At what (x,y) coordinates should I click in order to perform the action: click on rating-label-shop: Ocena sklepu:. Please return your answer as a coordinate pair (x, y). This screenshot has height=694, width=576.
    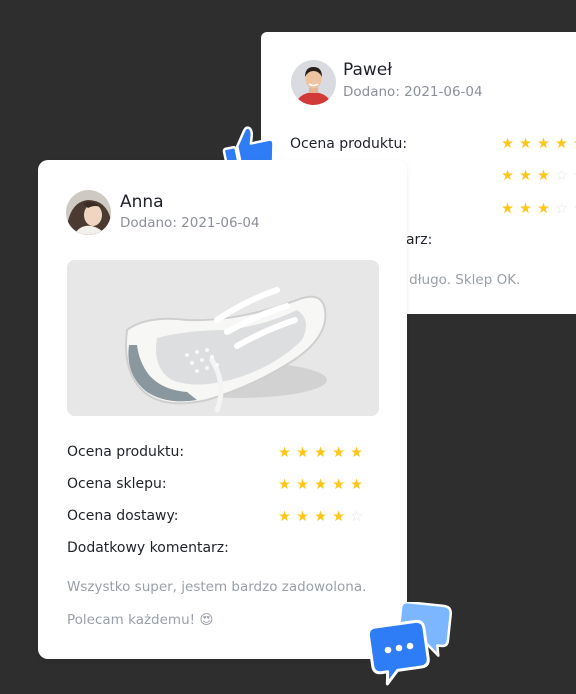
    Looking at the image, I should click on (117, 484).